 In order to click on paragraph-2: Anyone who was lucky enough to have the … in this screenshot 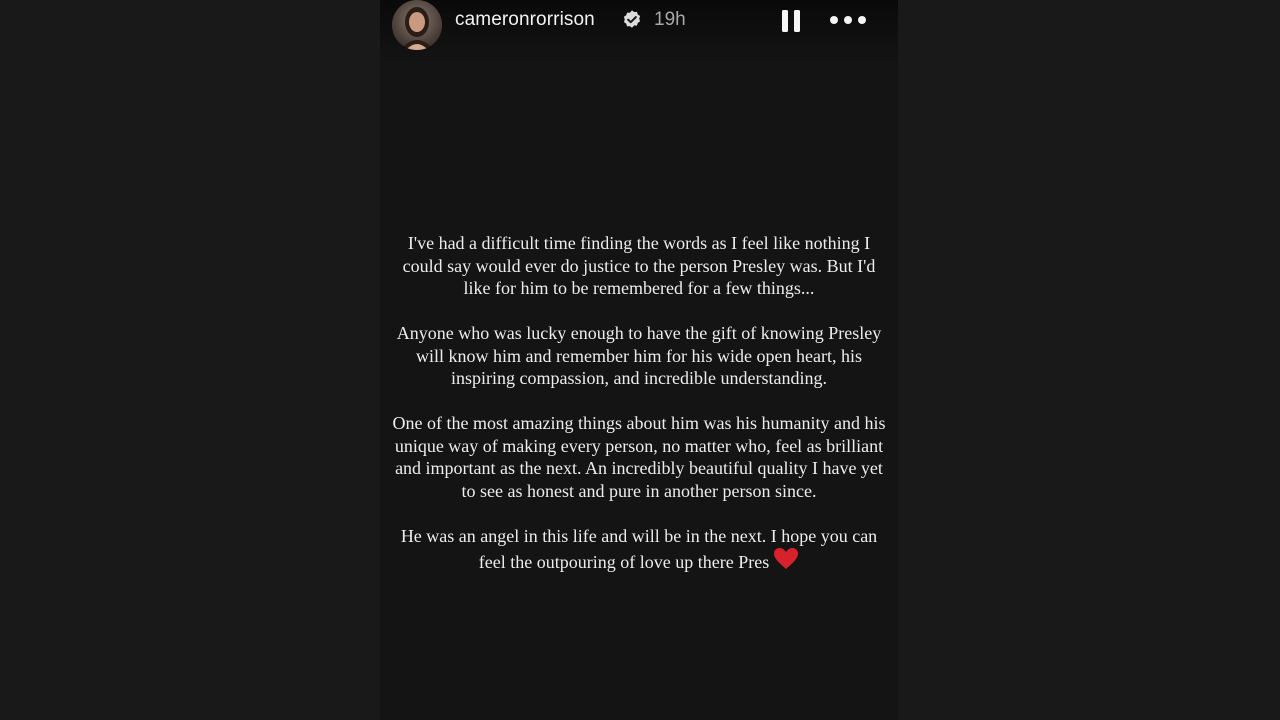, I will do `click(639, 355)`.